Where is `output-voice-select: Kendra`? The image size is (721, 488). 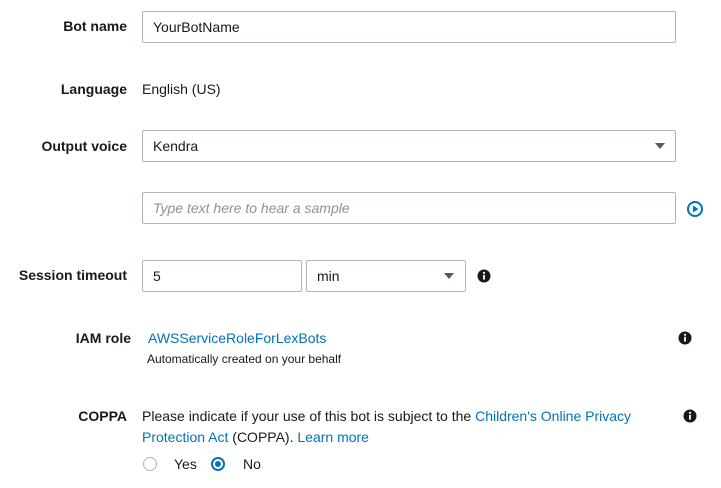
output-voice-select: Kendra is located at coordinates (409, 146).